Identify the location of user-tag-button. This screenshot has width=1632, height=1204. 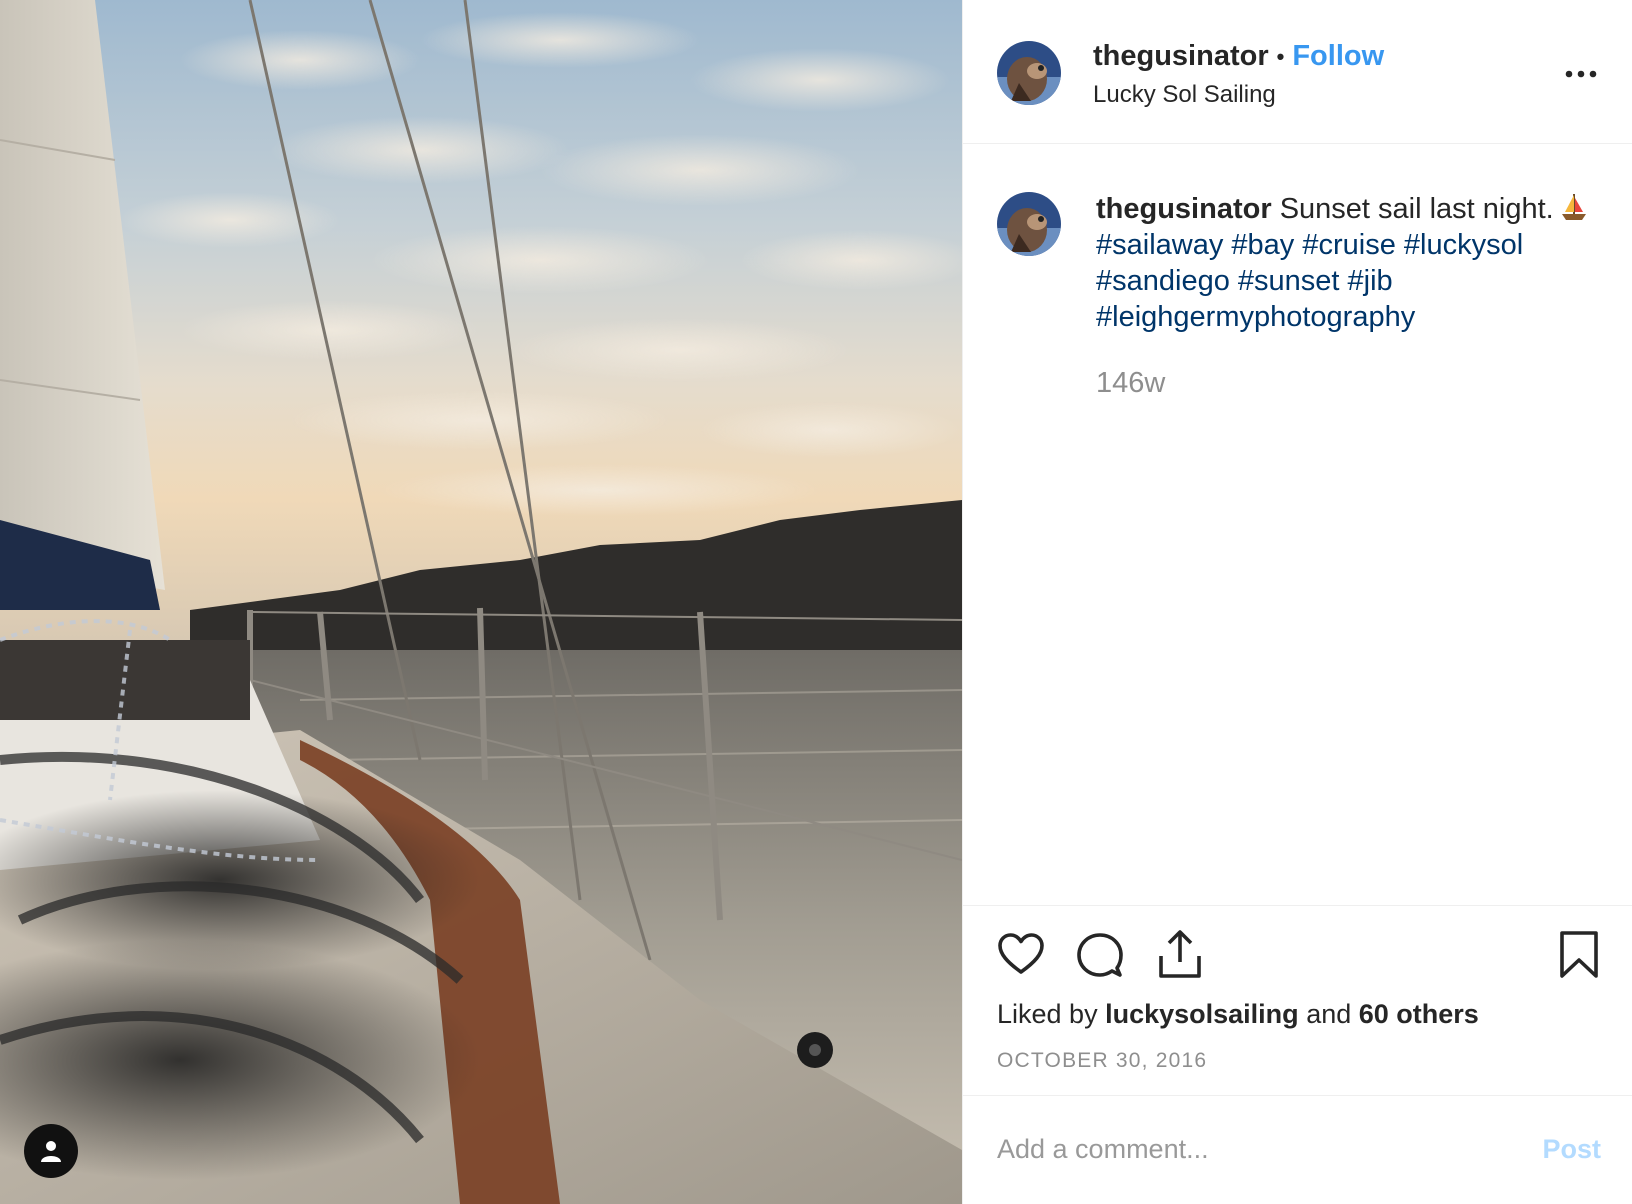
(51, 1151).